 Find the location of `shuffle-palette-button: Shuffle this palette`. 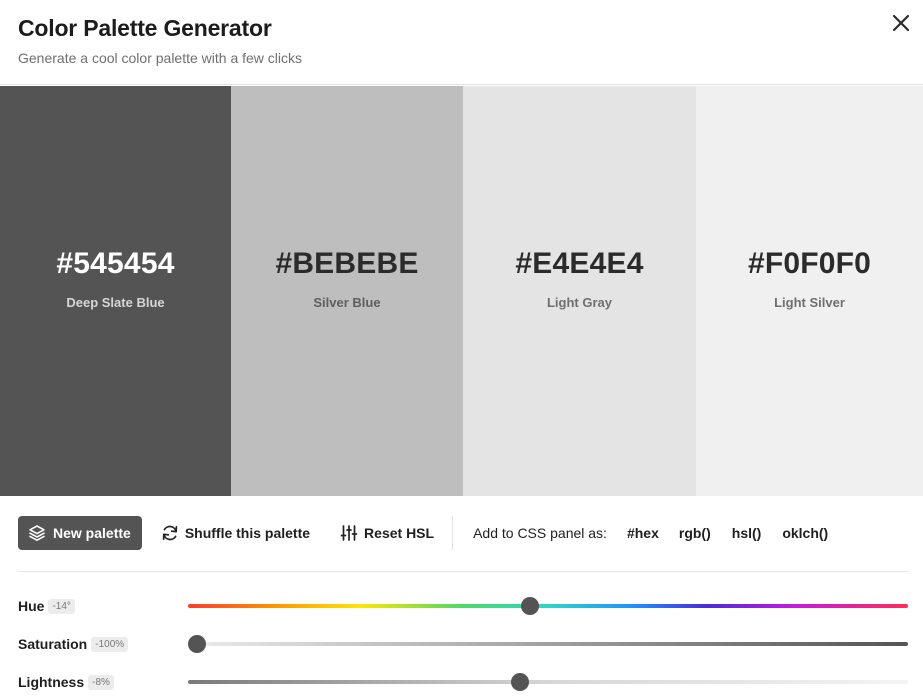

shuffle-palette-button: Shuffle this palette is located at coordinates (235, 533).